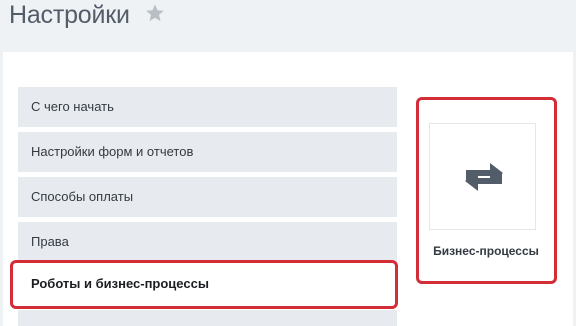 This screenshot has width=576, height=326. Describe the element at coordinates (82, 196) in the screenshot. I see `menu-item-label: Способы оплаты` at that location.